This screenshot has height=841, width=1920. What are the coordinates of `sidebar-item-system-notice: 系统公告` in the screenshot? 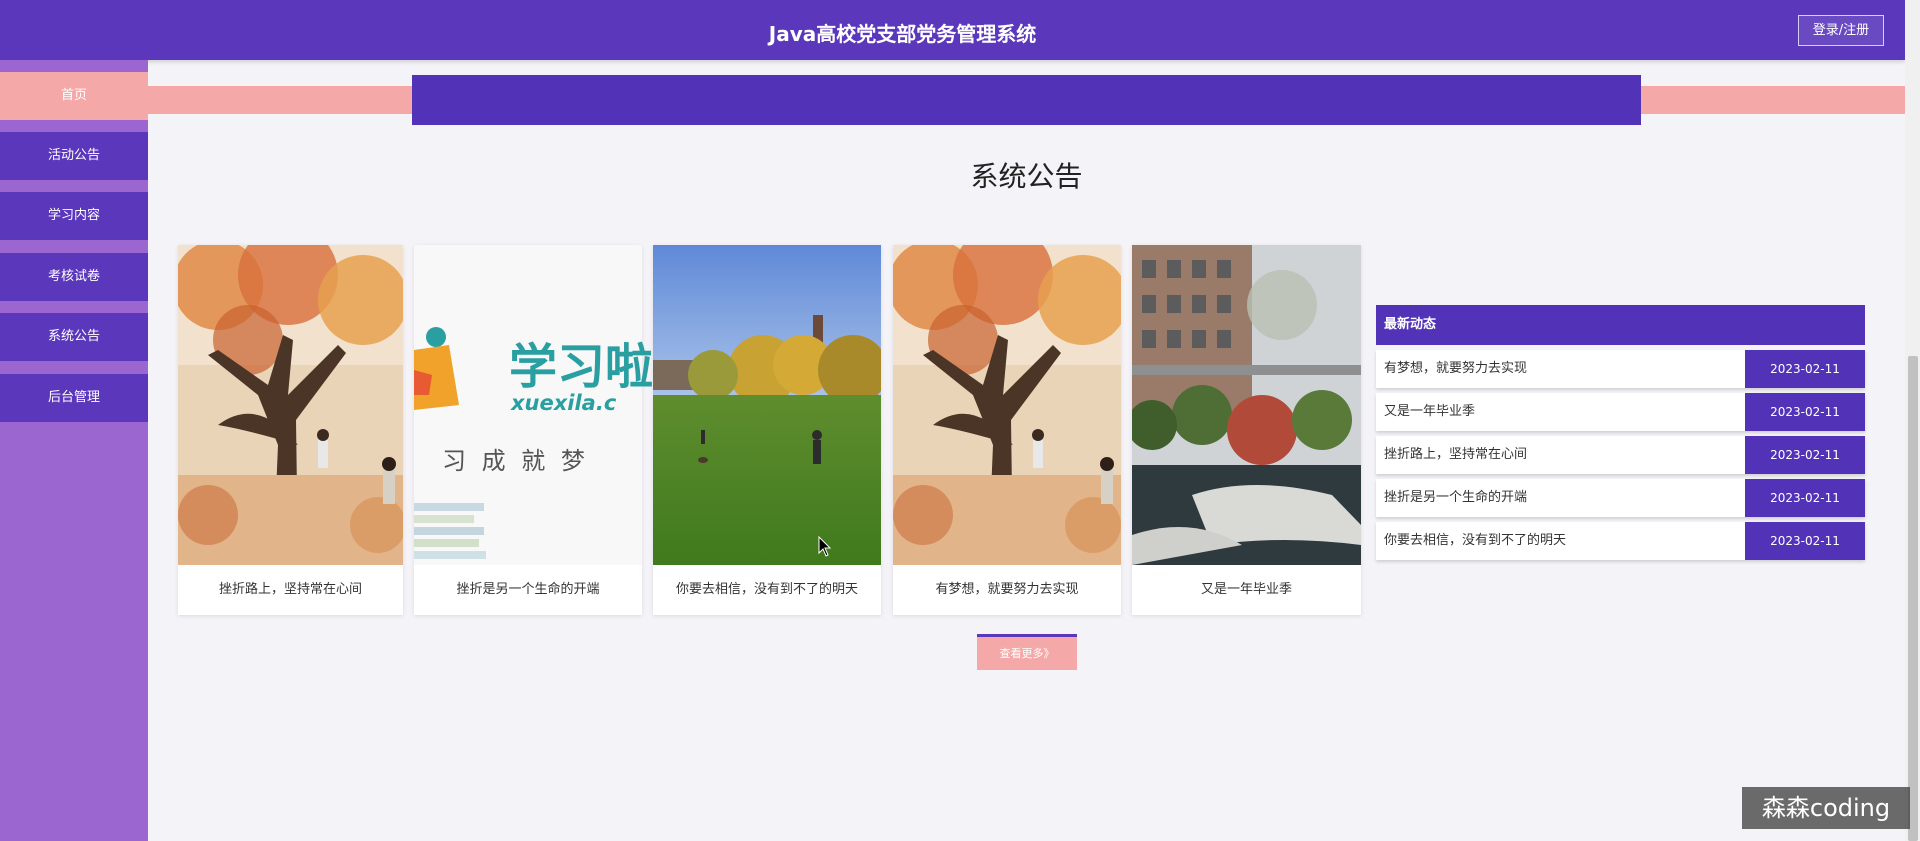 It's located at (74, 337).